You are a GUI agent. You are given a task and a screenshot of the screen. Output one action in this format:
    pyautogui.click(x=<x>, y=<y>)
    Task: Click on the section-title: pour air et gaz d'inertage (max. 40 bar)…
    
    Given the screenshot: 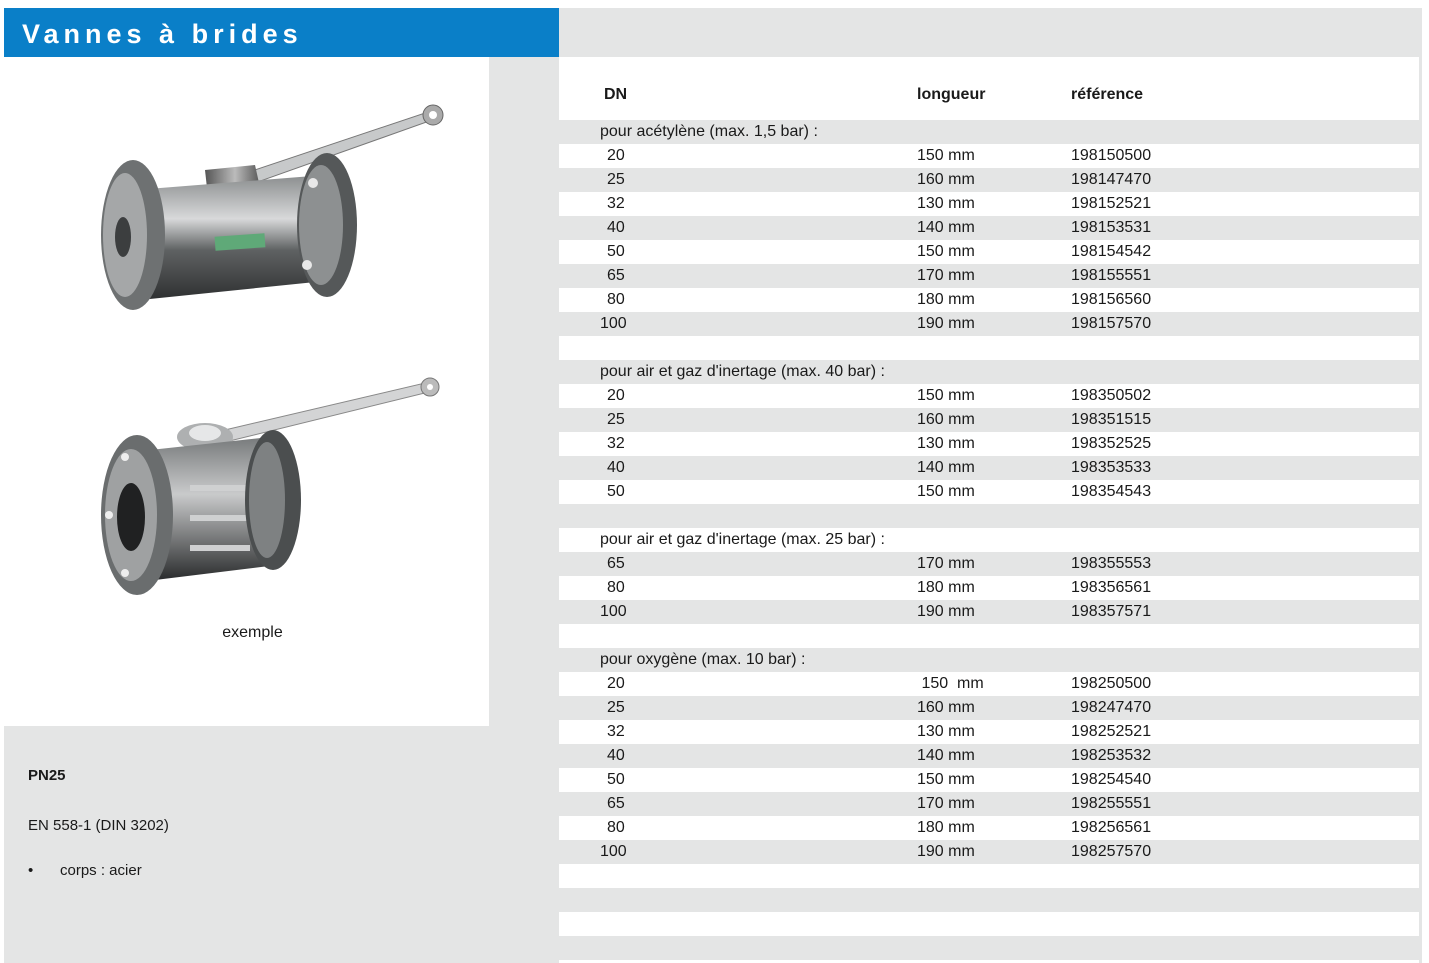 What is the action you would take?
    pyautogui.click(x=742, y=371)
    